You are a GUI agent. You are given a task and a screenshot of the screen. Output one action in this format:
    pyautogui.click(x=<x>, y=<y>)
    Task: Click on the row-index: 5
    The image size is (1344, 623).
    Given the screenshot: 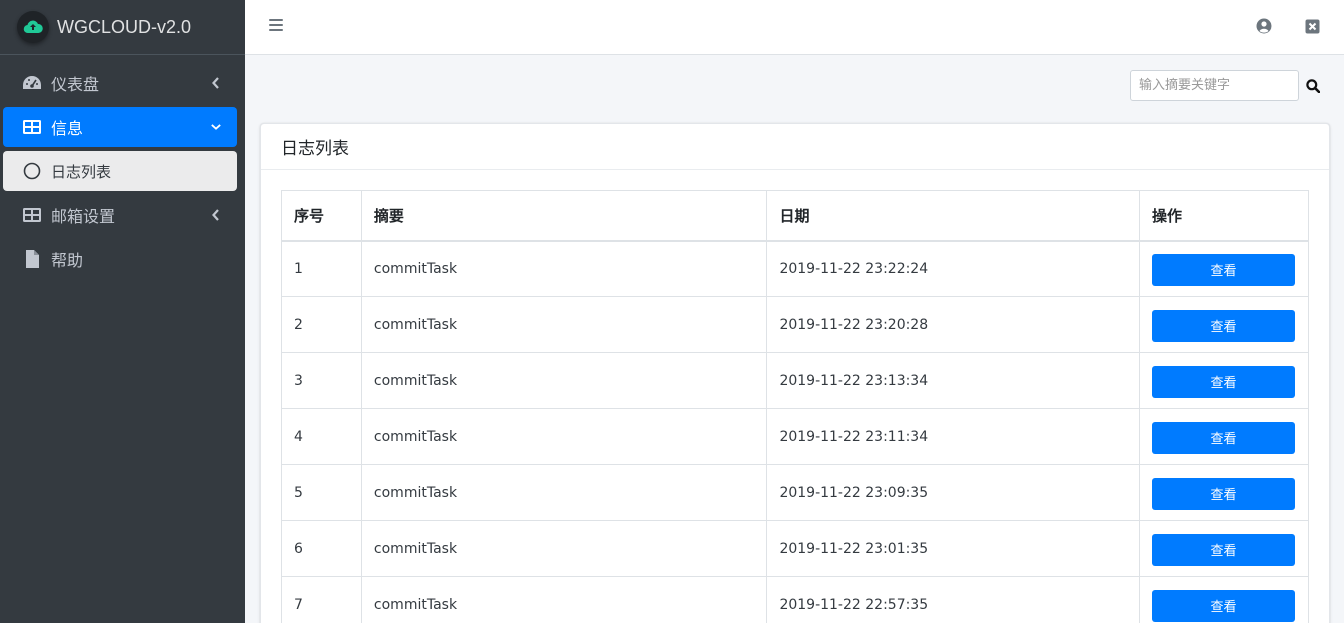 What is the action you would take?
    pyautogui.click(x=321, y=492)
    